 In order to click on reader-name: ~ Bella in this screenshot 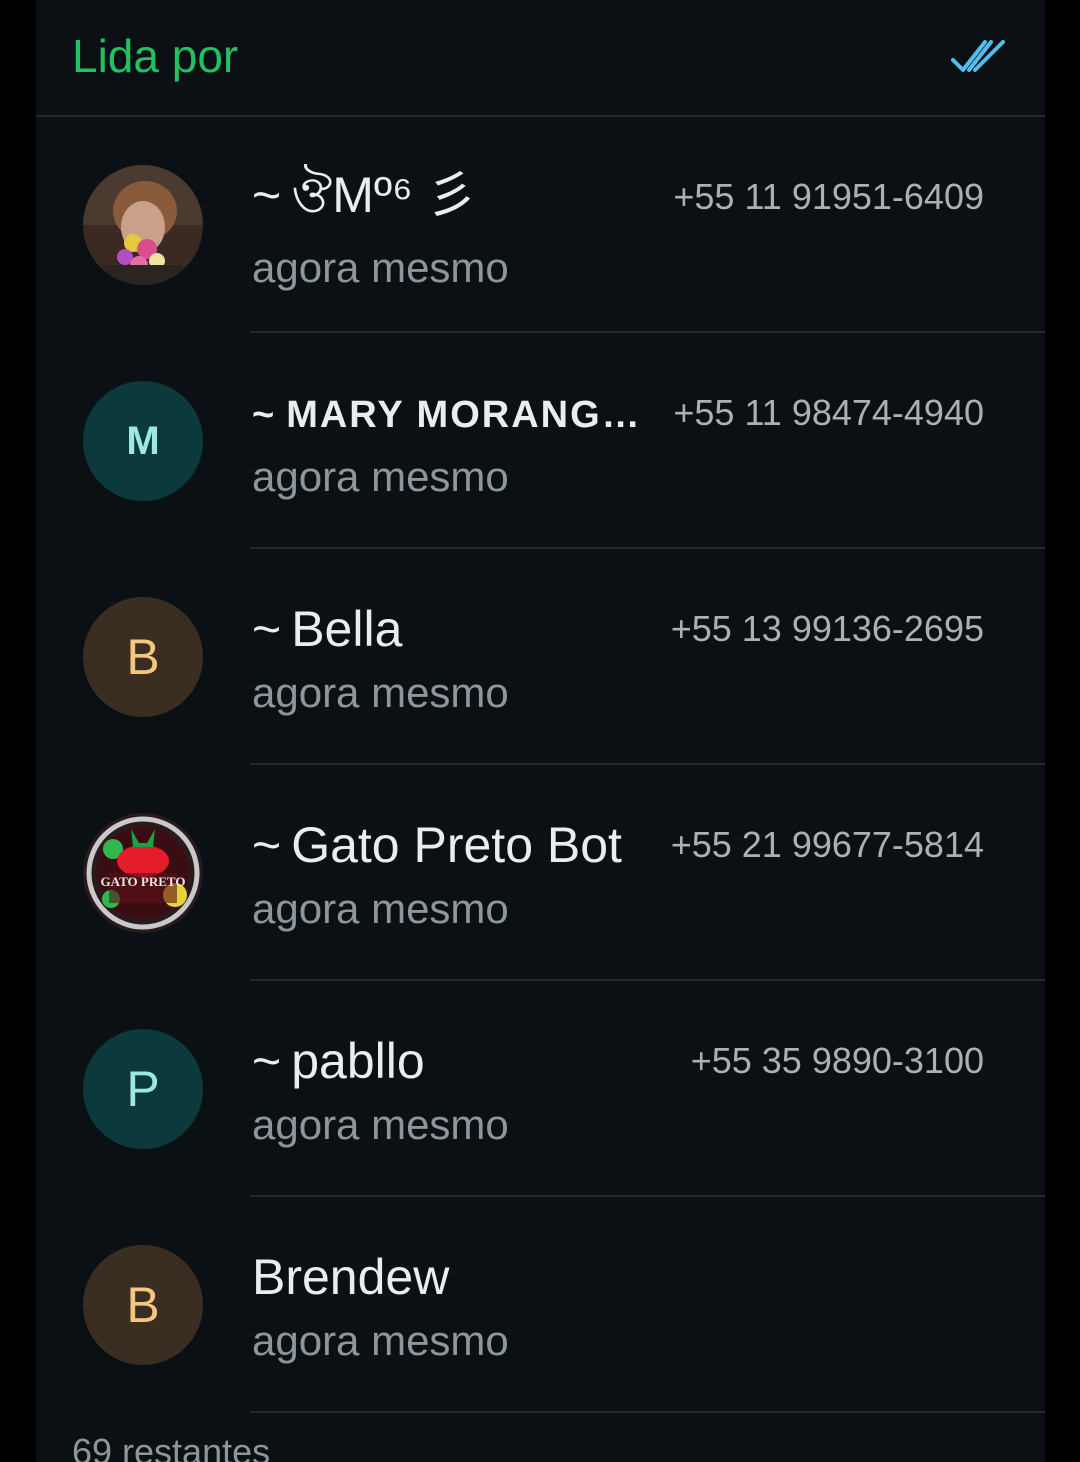, I will do `click(327, 629)`.